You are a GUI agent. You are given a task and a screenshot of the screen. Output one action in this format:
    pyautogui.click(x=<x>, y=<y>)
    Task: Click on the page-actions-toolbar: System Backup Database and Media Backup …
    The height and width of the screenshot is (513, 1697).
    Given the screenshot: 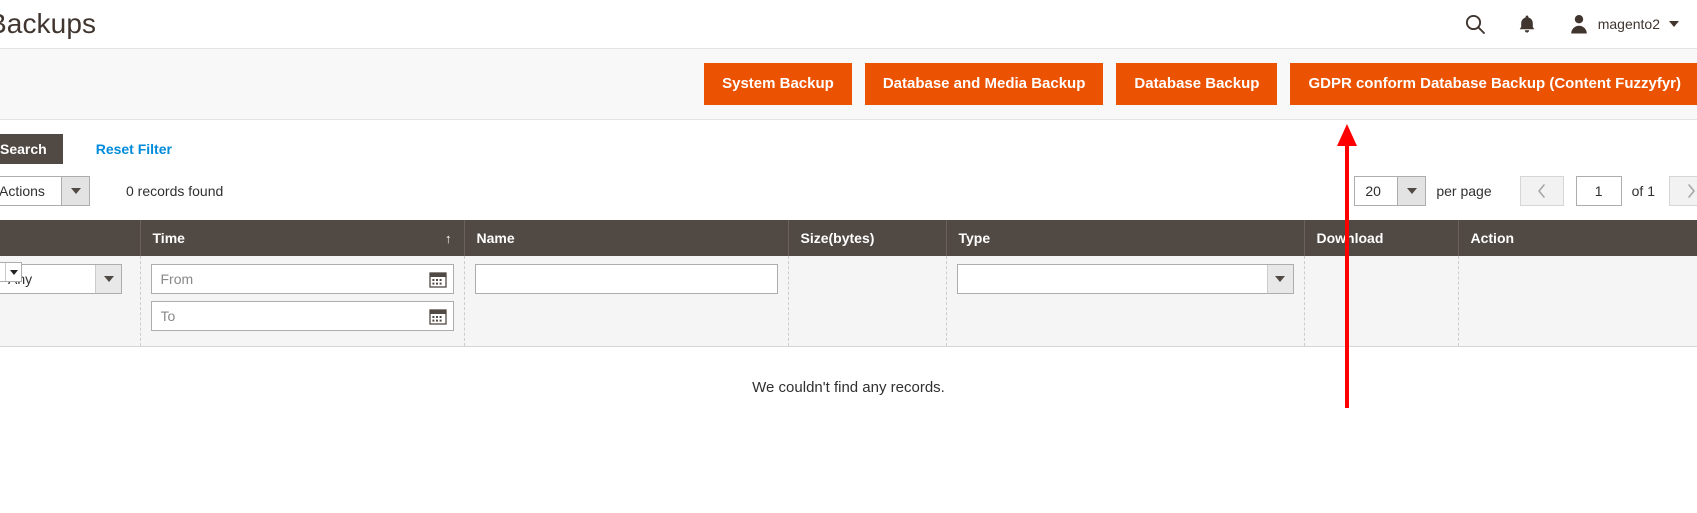 What is the action you would take?
    pyautogui.click(x=848, y=84)
    